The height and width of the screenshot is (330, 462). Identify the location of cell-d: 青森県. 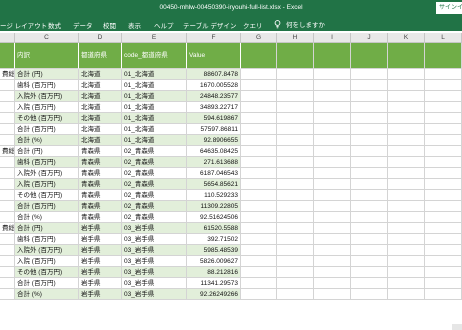
(100, 173).